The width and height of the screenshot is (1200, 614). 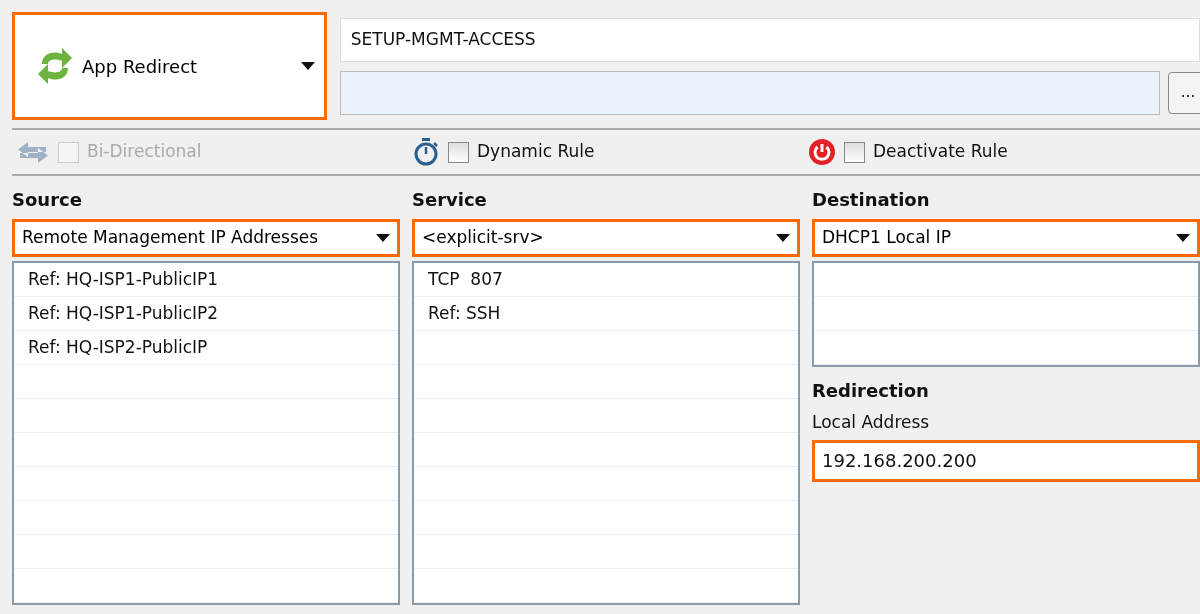 I want to click on list-item: Ref: HQ-ISP1-PublicIP1, so click(x=123, y=279).